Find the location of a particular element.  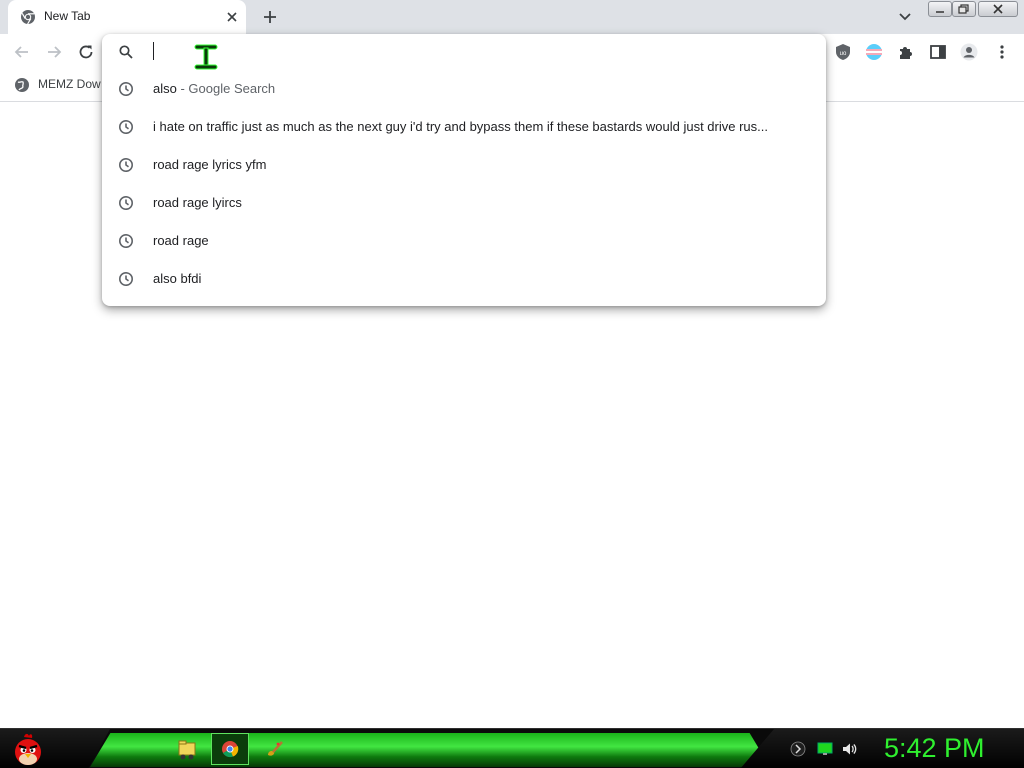

suggestion-text: also is located at coordinates (165, 88).